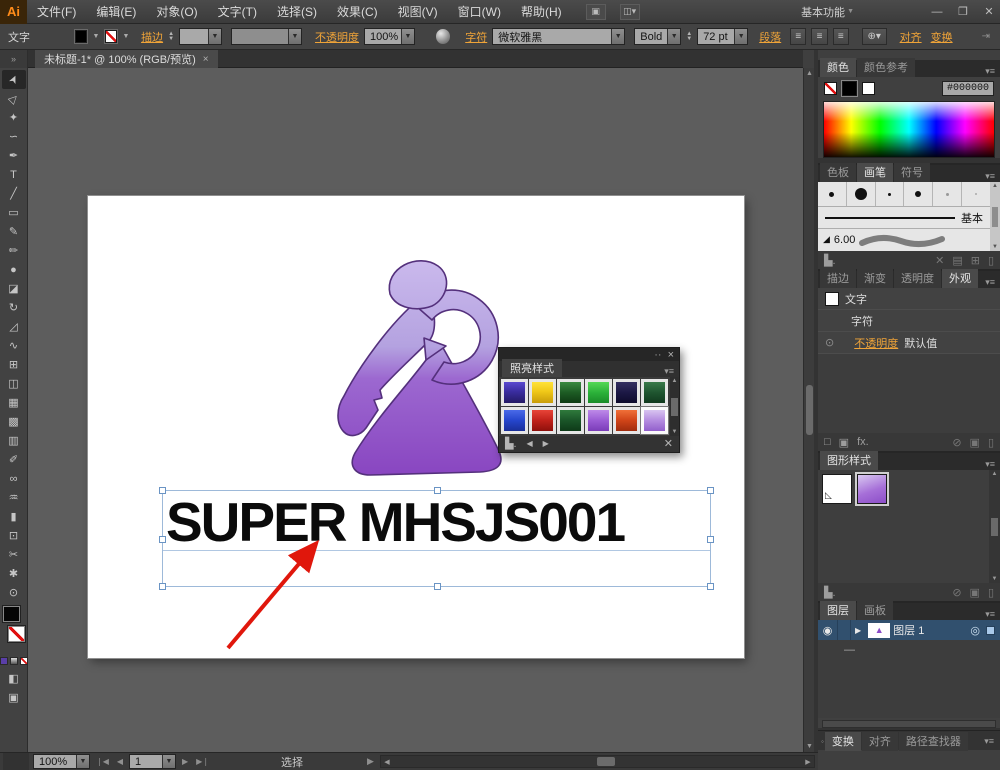  Describe the element at coordinates (514, 420) in the screenshot. I see `style-swatch-blue` at that location.